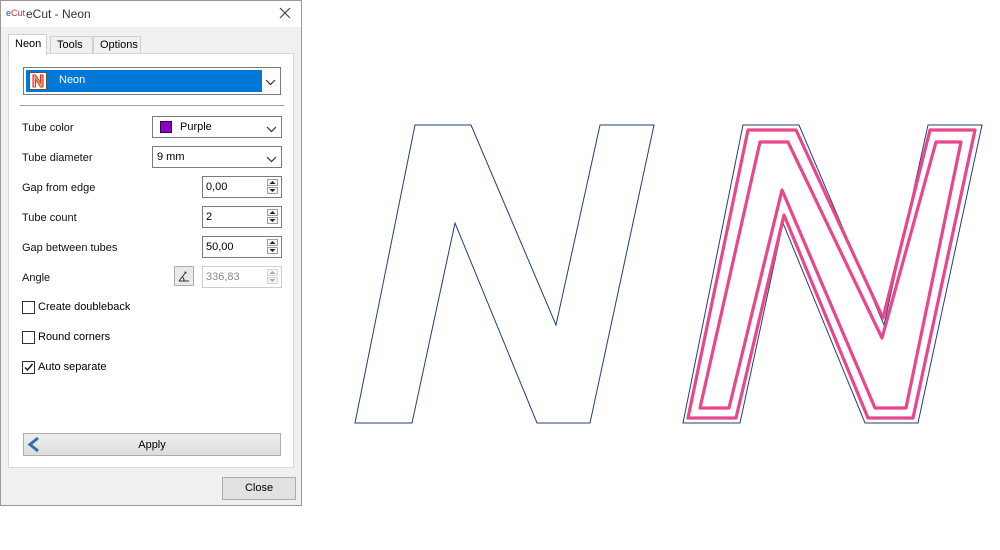 The height and width of the screenshot is (550, 1000). Describe the element at coordinates (151, 14) in the screenshot. I see `title-bar: eCut eCut - Neon` at that location.